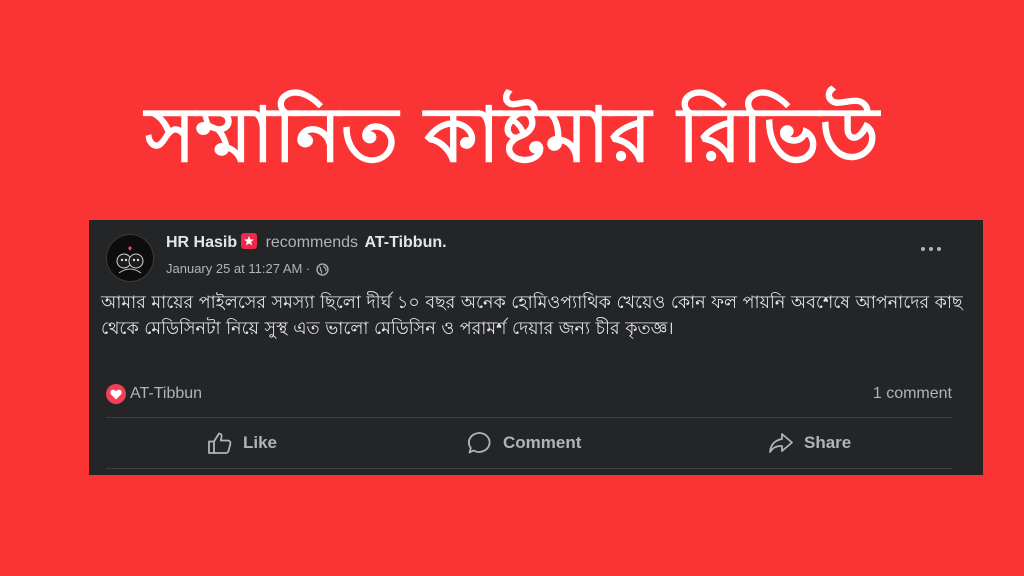  What do you see at coordinates (512, 134) in the screenshot?
I see `headline-title: সম্মানিত কাষ্টমার রিভিউ` at bounding box center [512, 134].